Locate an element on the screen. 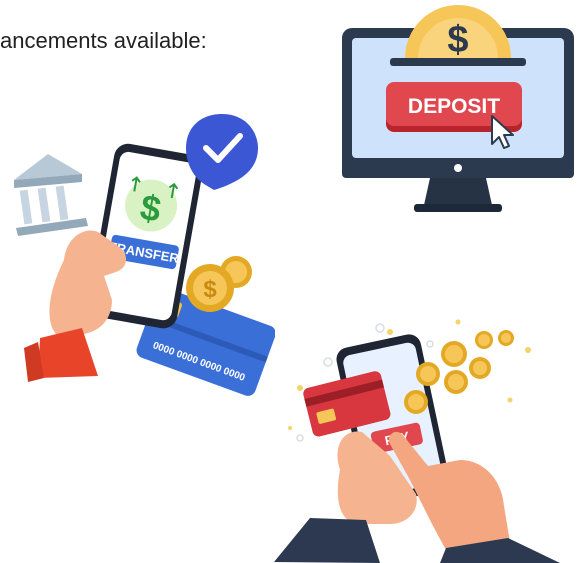 Image resolution: width=586 pixels, height=563 pixels. hand-icon is located at coordinates (75, 306).